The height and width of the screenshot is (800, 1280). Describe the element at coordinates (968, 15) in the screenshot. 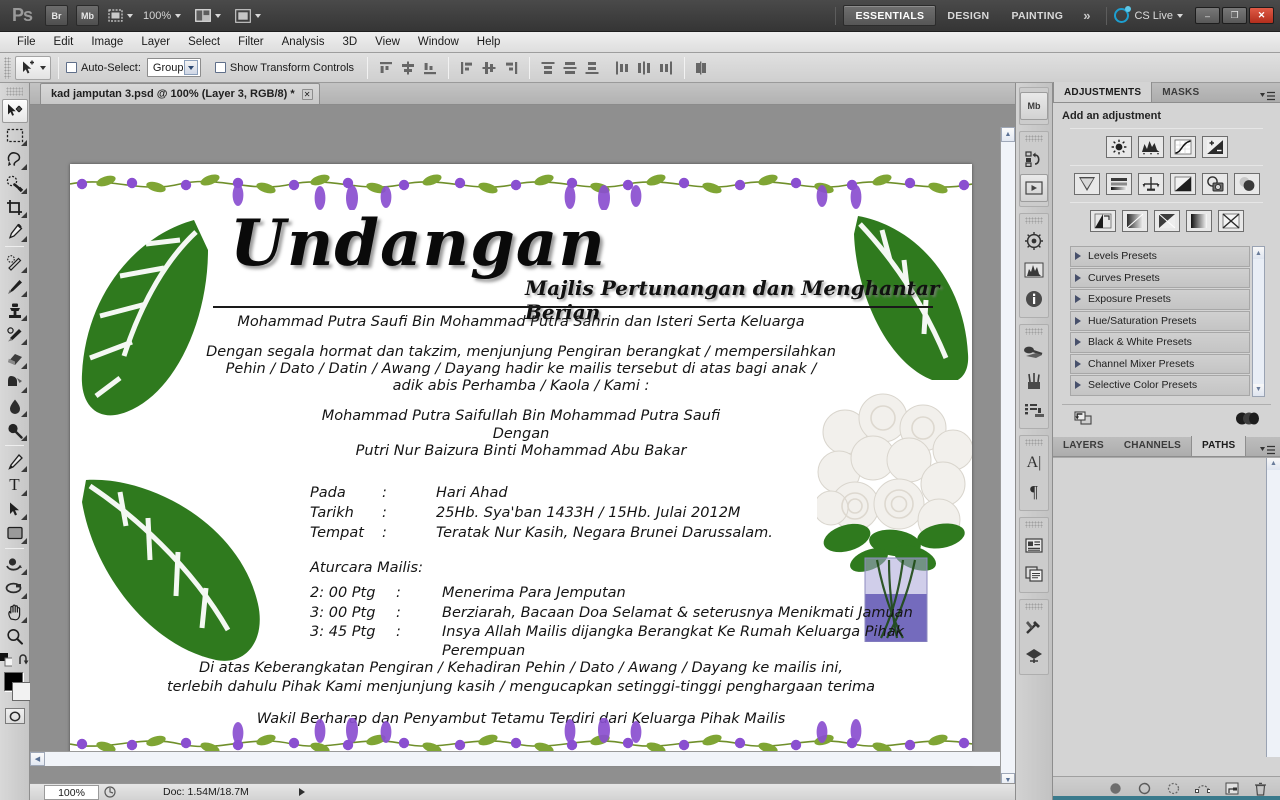

I see `workspace-tab-design: DESIGN` at that location.